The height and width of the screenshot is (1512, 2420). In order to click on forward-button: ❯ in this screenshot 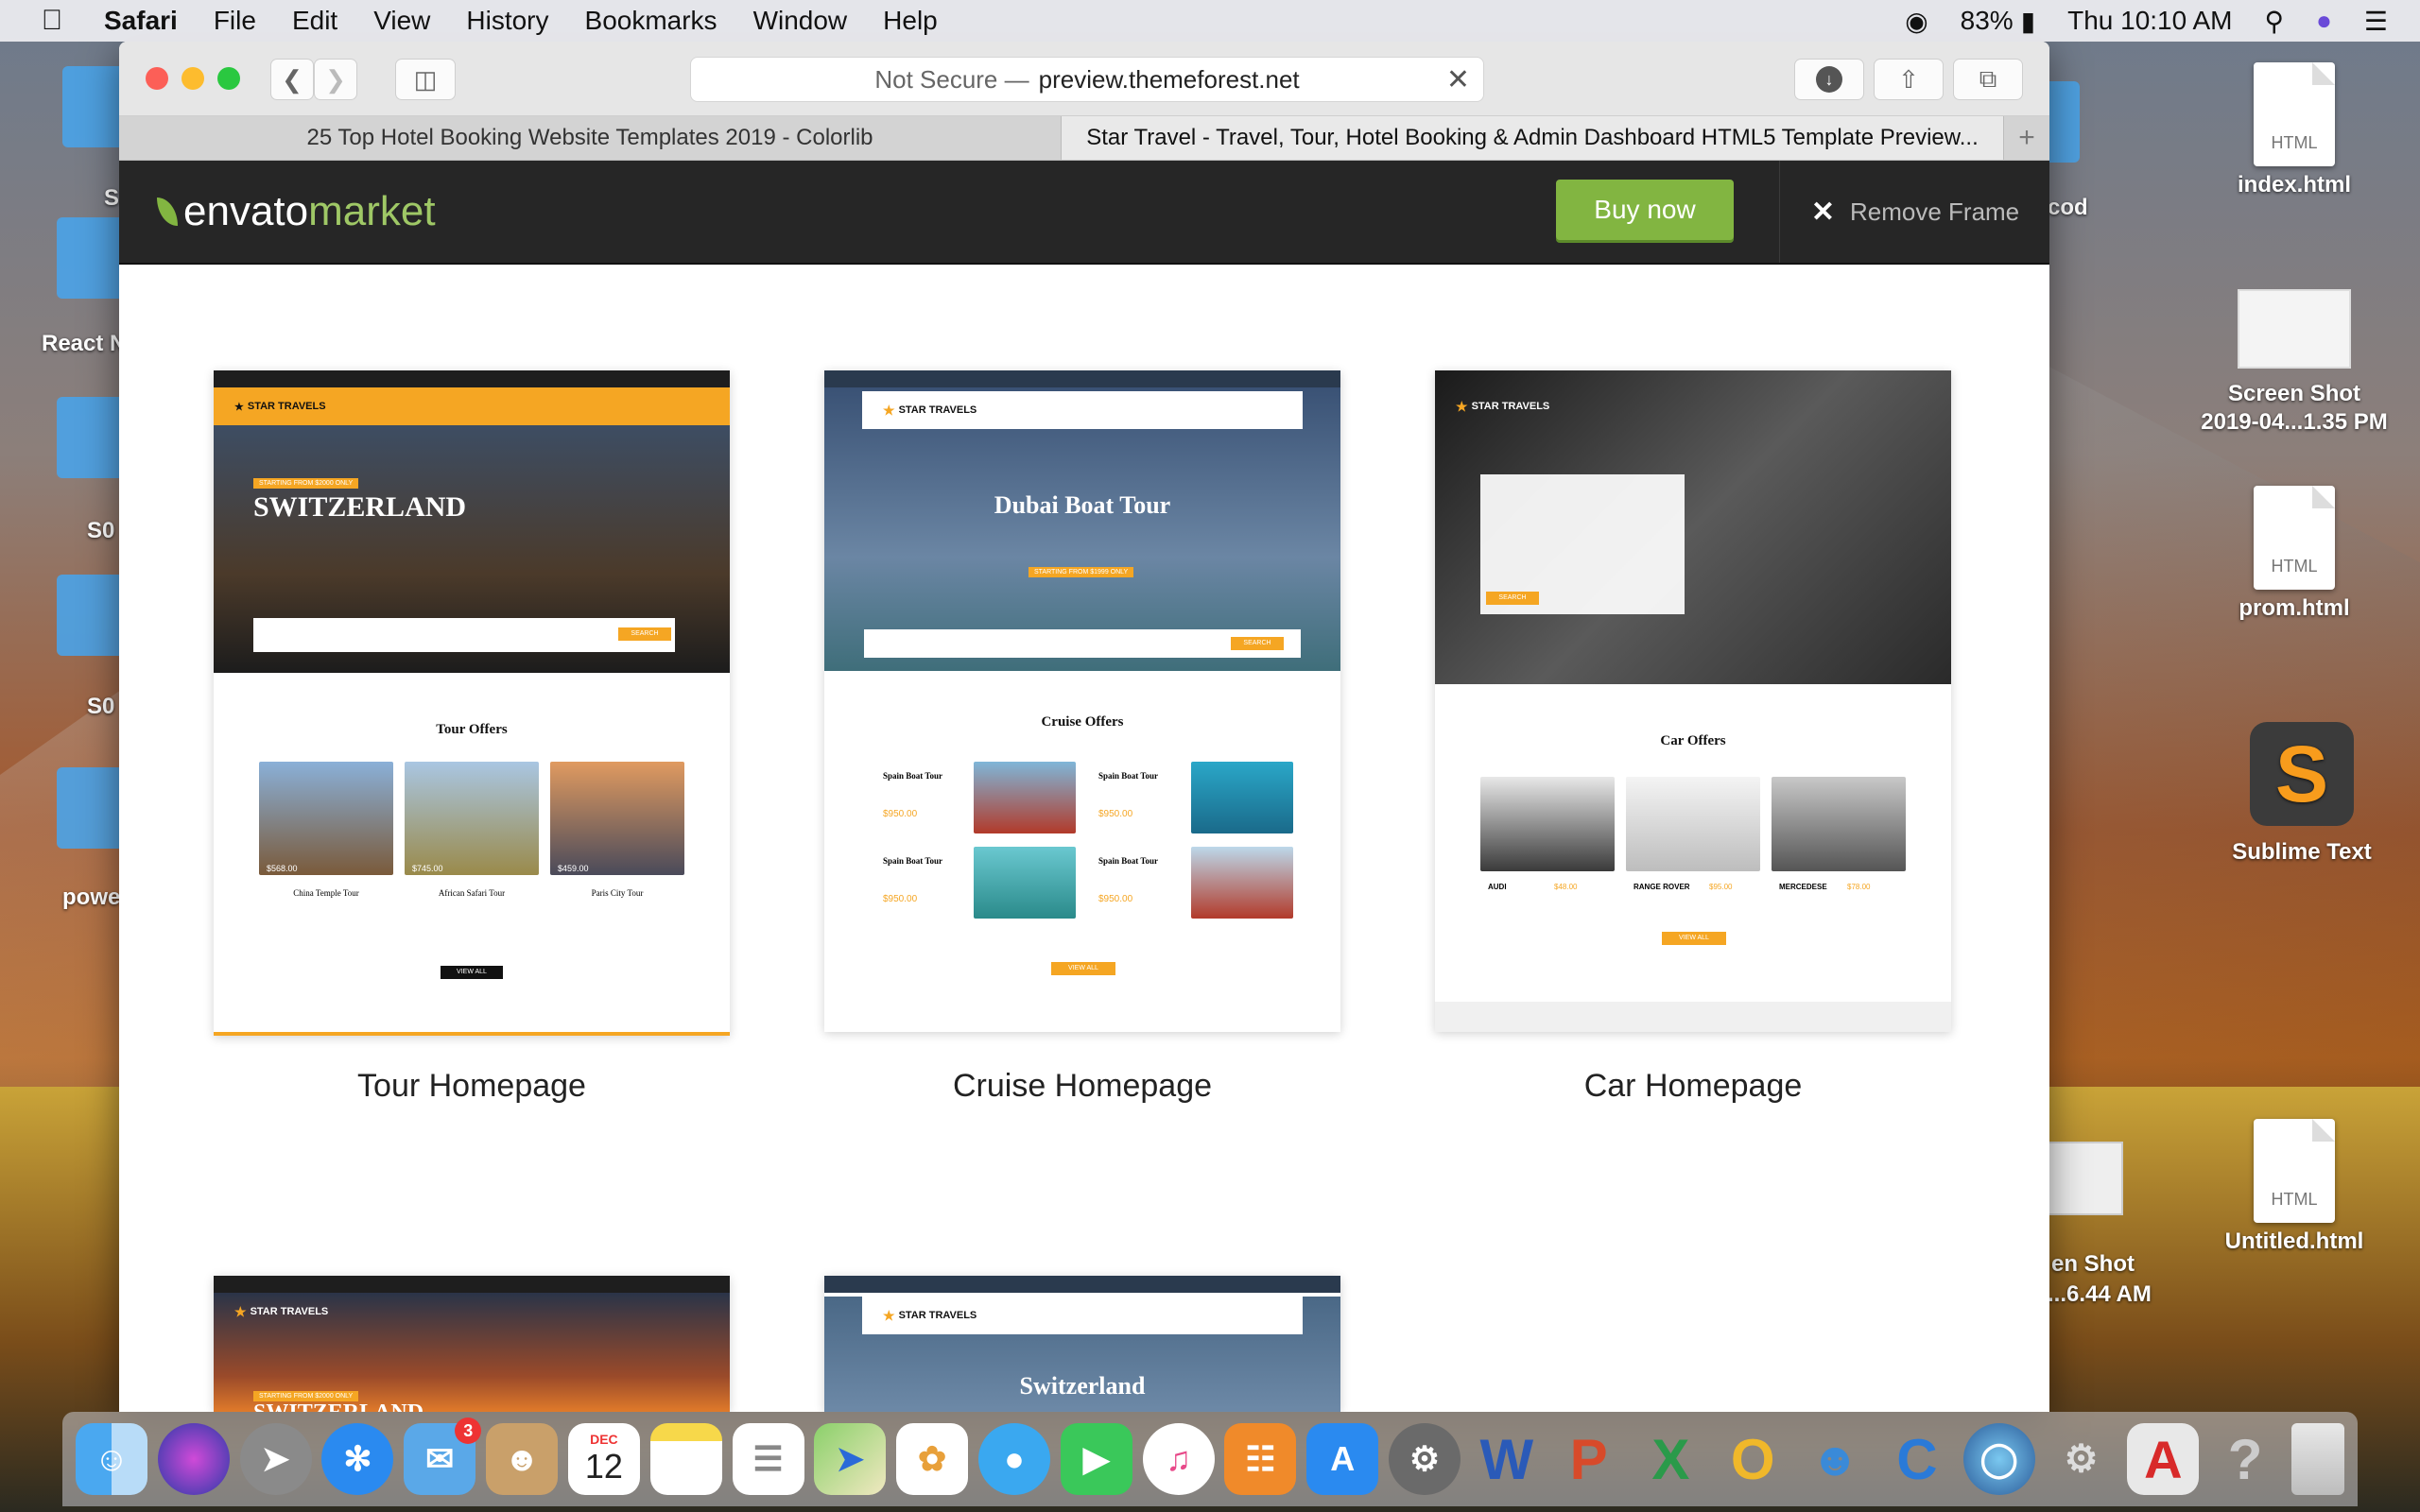, I will do `click(335, 79)`.